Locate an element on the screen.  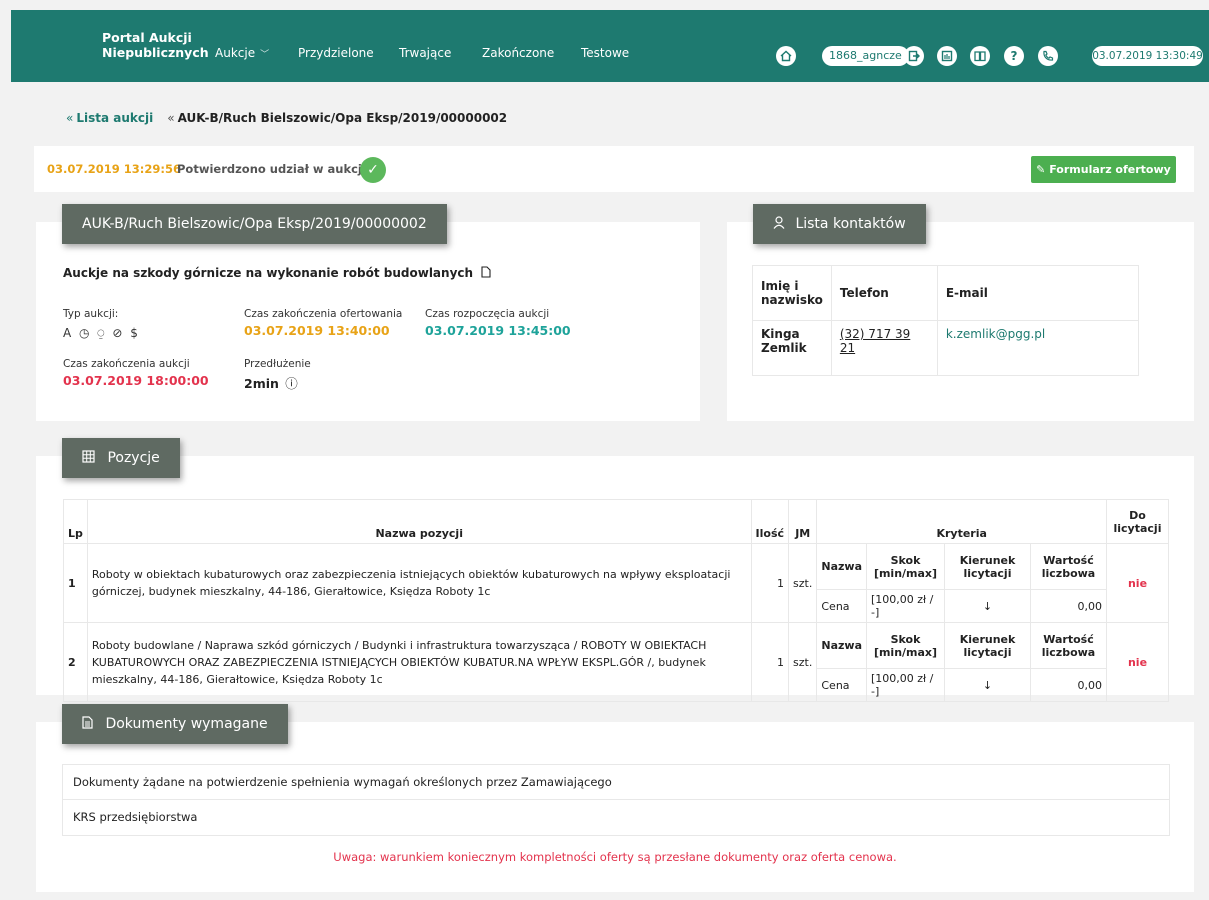
list-item: KRS przedsiębiorstwa is located at coordinates (616, 818).